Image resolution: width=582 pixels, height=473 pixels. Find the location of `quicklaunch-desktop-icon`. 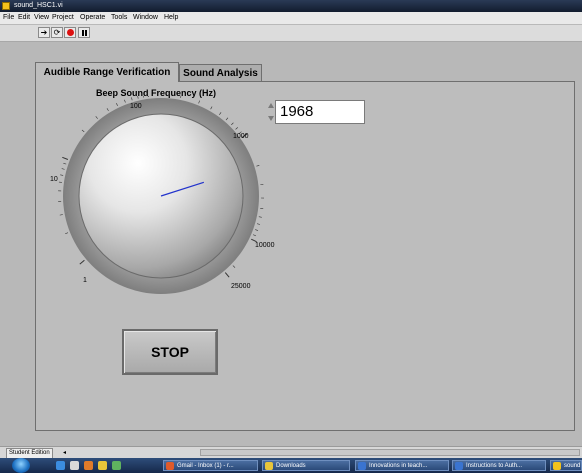

quicklaunch-desktop-icon is located at coordinates (74, 465).